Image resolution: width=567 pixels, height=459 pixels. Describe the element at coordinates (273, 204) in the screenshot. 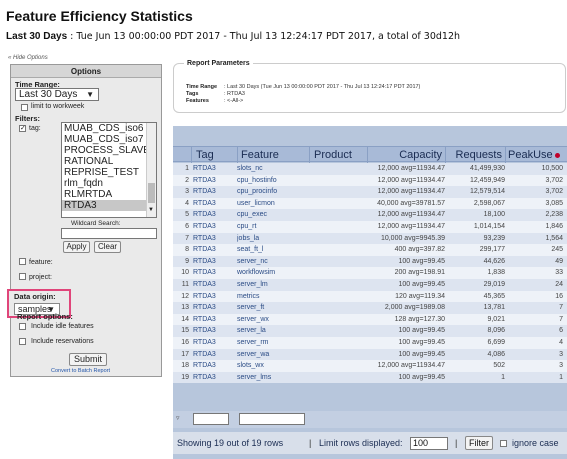

I see `feature-cell: user_licmon` at that location.